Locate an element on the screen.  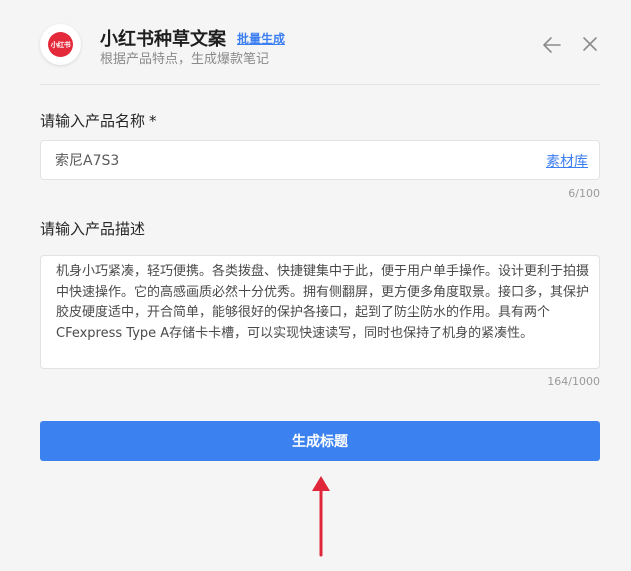
required-mark: * is located at coordinates (153, 121).